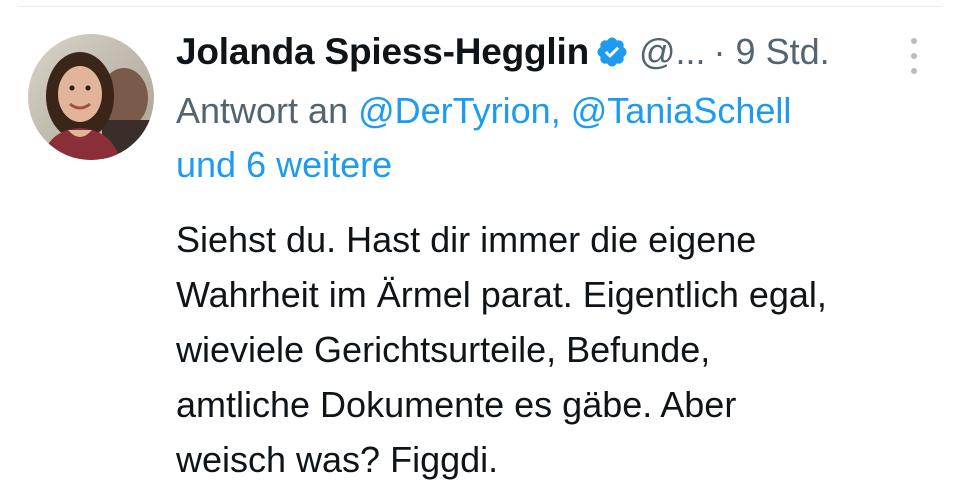 Image resolution: width=960 pixels, height=481 pixels. I want to click on mention-link: @TaniaSchell, so click(681, 110).